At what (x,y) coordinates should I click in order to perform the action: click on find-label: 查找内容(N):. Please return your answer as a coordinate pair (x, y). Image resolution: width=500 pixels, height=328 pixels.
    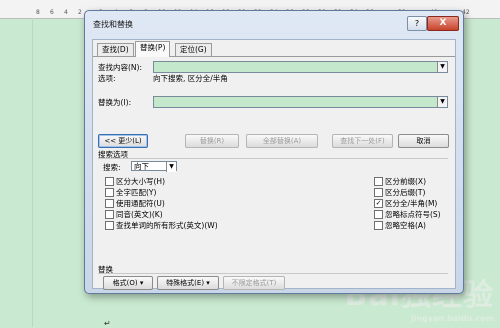
    Looking at the image, I should click on (120, 67).